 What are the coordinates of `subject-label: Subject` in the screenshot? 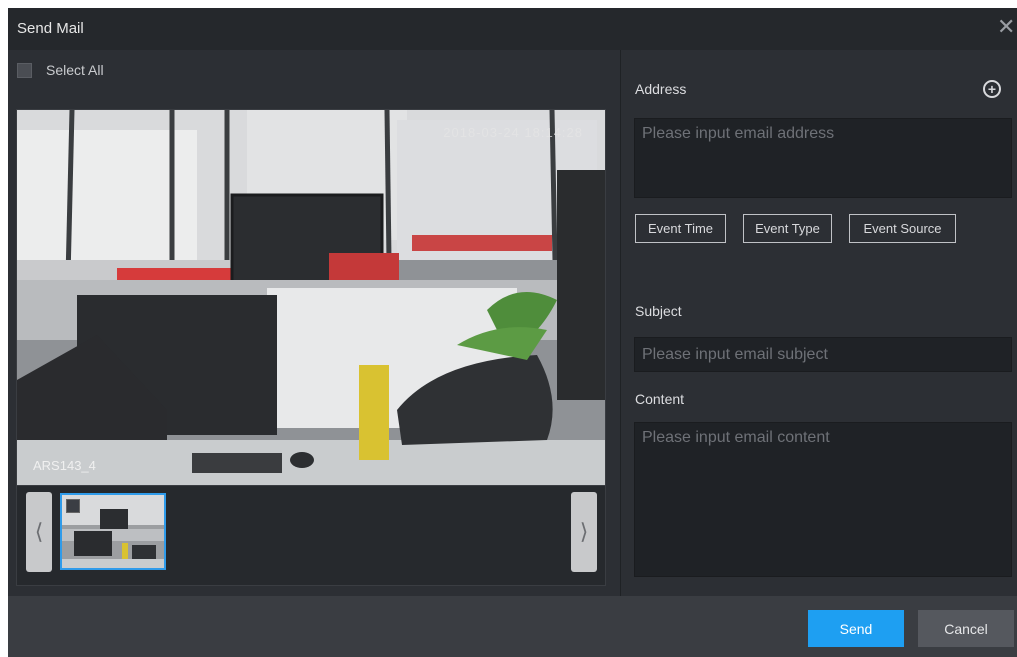 It's located at (658, 311).